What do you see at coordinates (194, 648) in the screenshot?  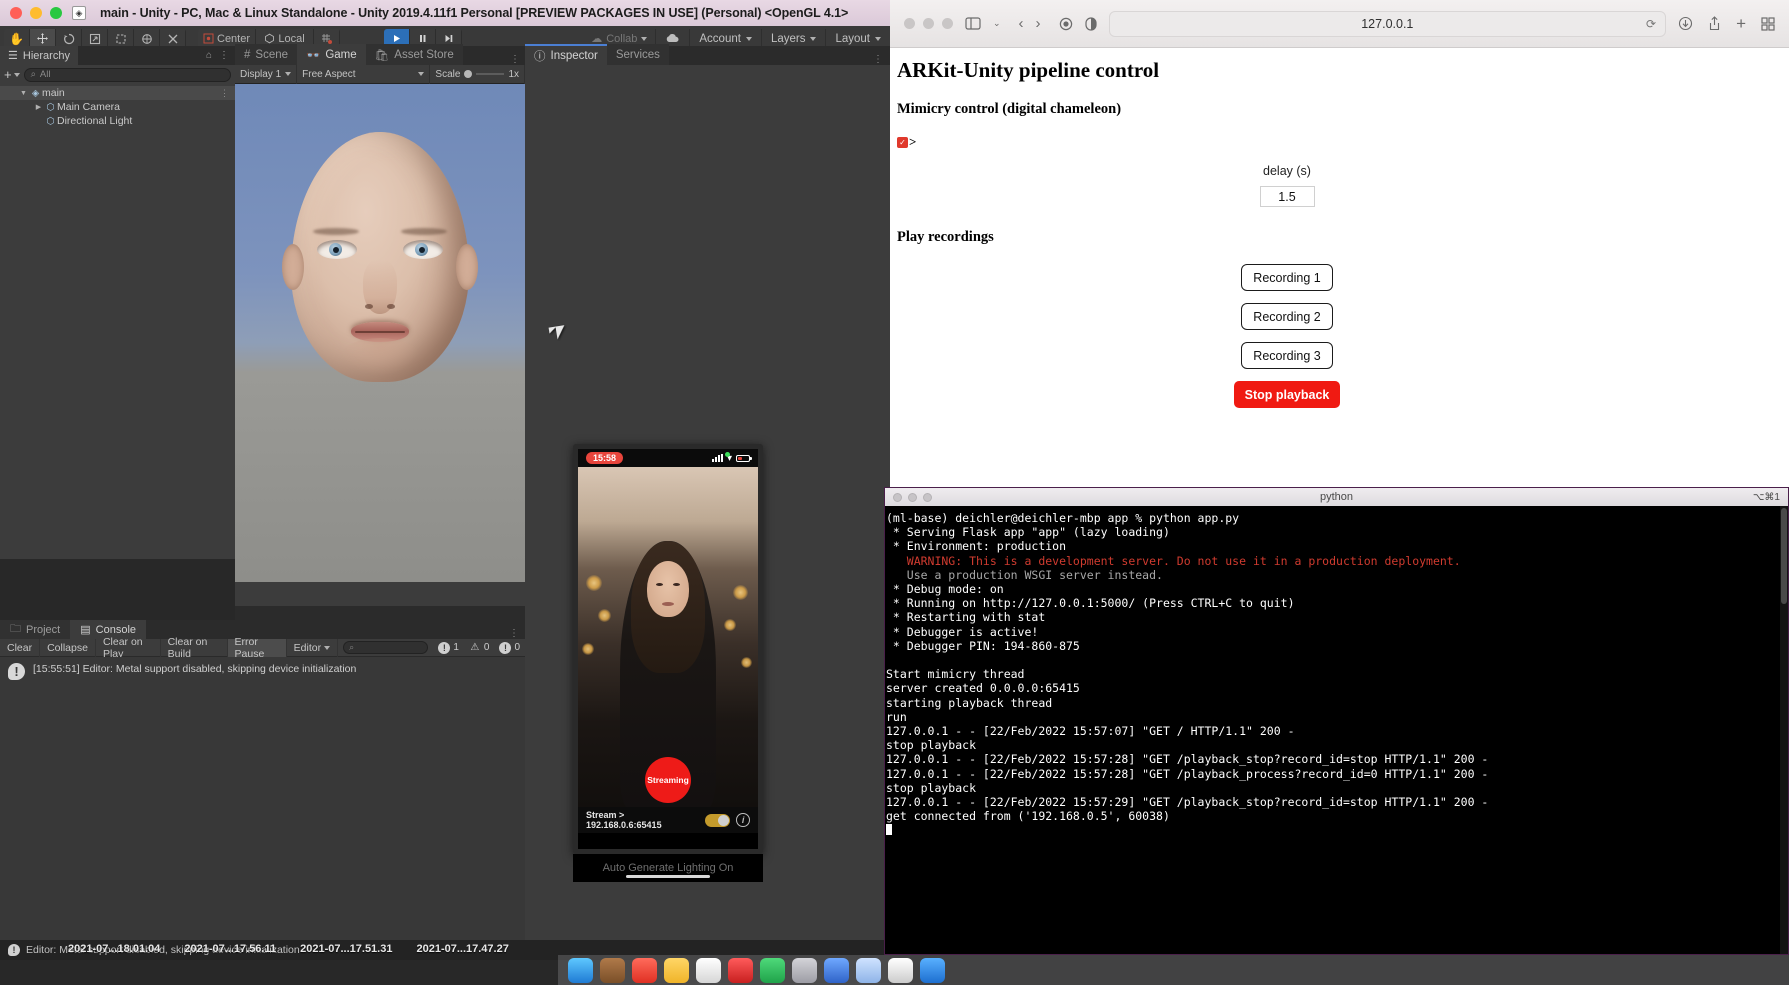 I see `clear-on-build-button: Clear on Build` at bounding box center [194, 648].